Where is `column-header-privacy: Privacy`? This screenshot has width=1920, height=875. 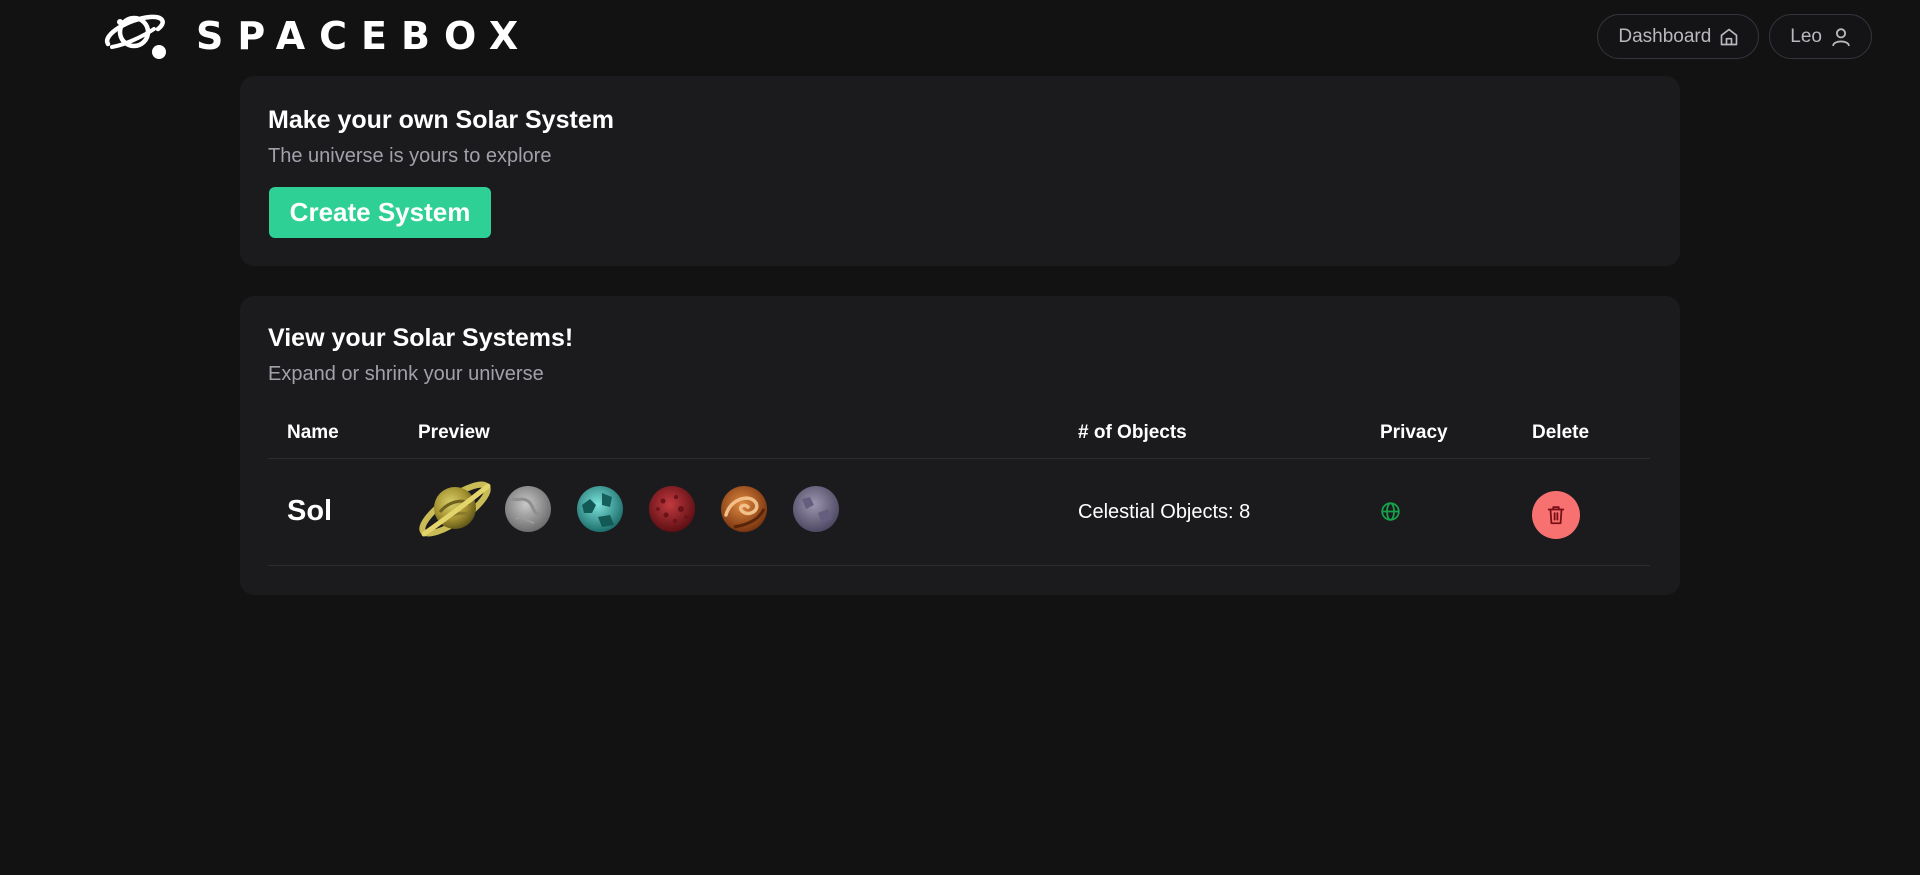
column-header-privacy: Privacy is located at coordinates (1414, 432).